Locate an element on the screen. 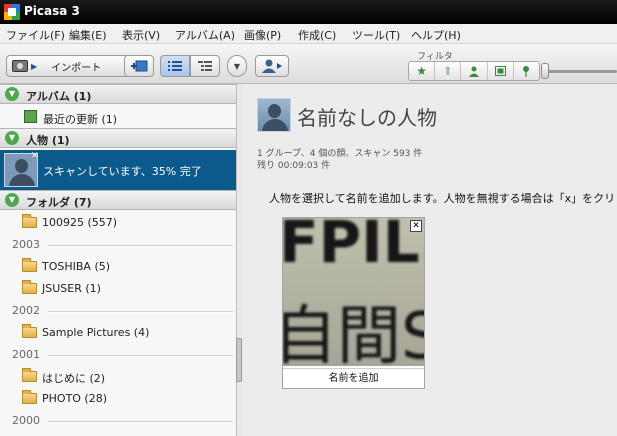 Image resolution: width=617 pixels, height=436 pixels. folder-item: PHOTO (28) is located at coordinates (118, 399).